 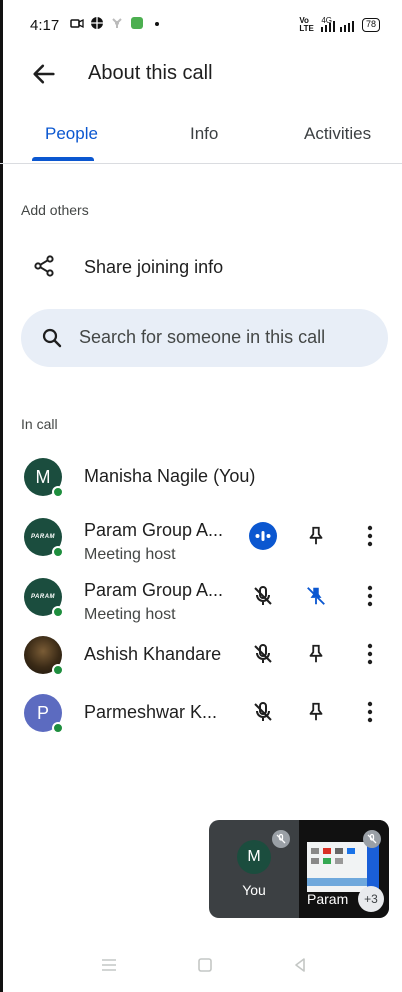 I want to click on system-nav-bar, so click(x=201, y=965).